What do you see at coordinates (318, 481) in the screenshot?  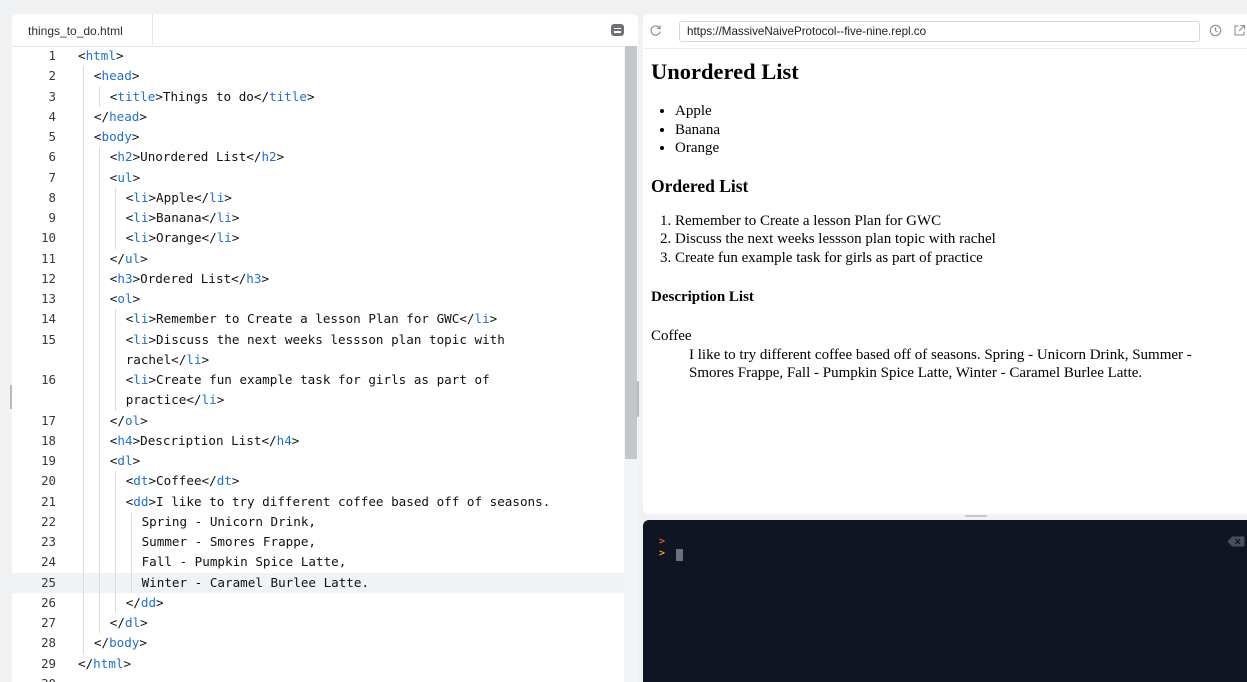 I see `code-line: 20 <dt>Coffee</dt>` at bounding box center [318, 481].